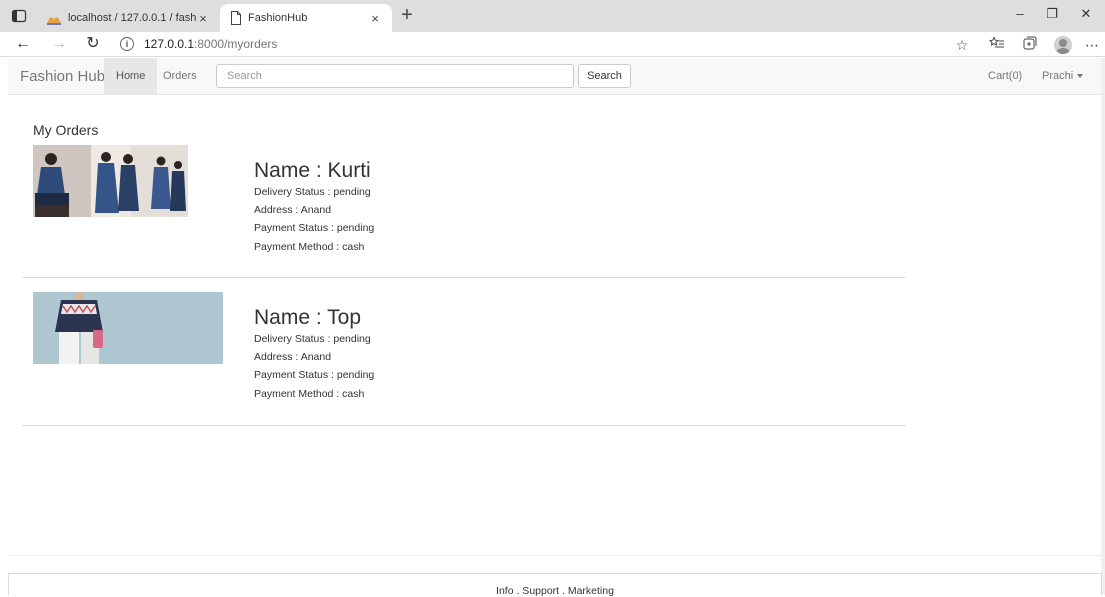 Image resolution: width=1105 pixels, height=597 pixels. Describe the element at coordinates (307, 317) in the screenshot. I see `order-name: Name : Top` at that location.